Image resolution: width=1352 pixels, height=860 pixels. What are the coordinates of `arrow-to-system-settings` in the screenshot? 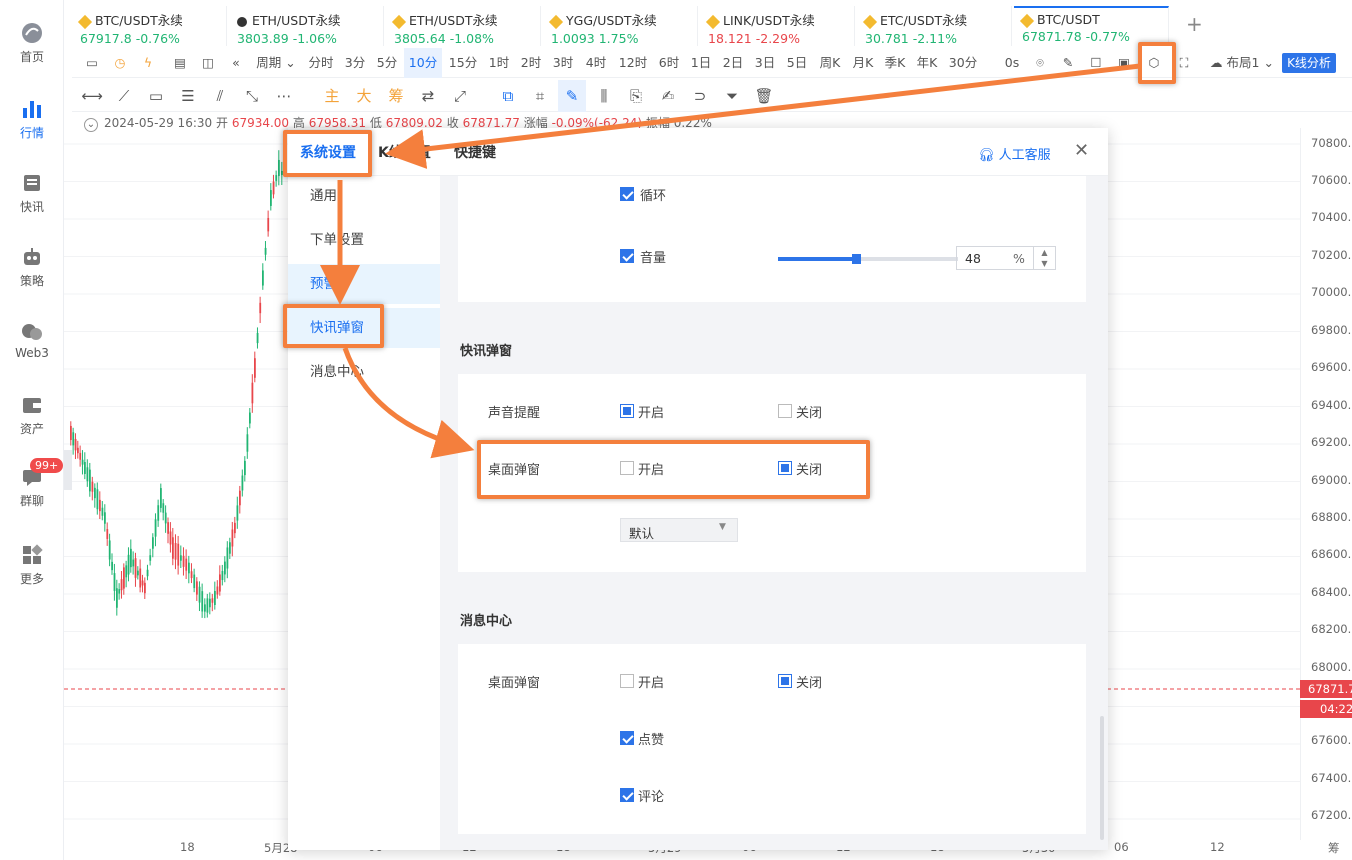 It's located at (763, 116).